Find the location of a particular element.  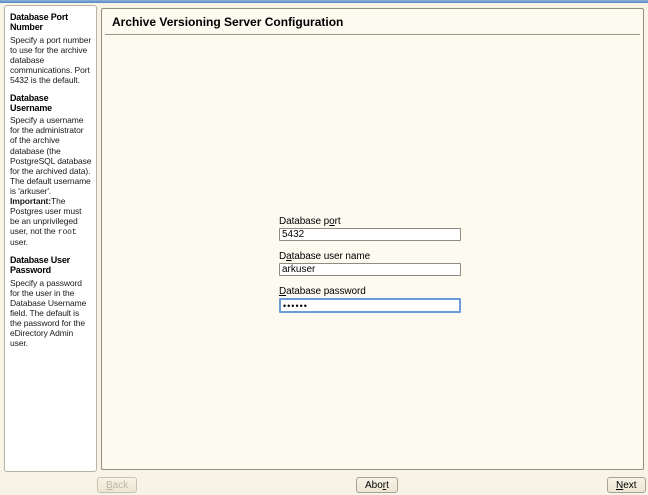

help-heading-port: Database Port Number is located at coordinates (39, 22).